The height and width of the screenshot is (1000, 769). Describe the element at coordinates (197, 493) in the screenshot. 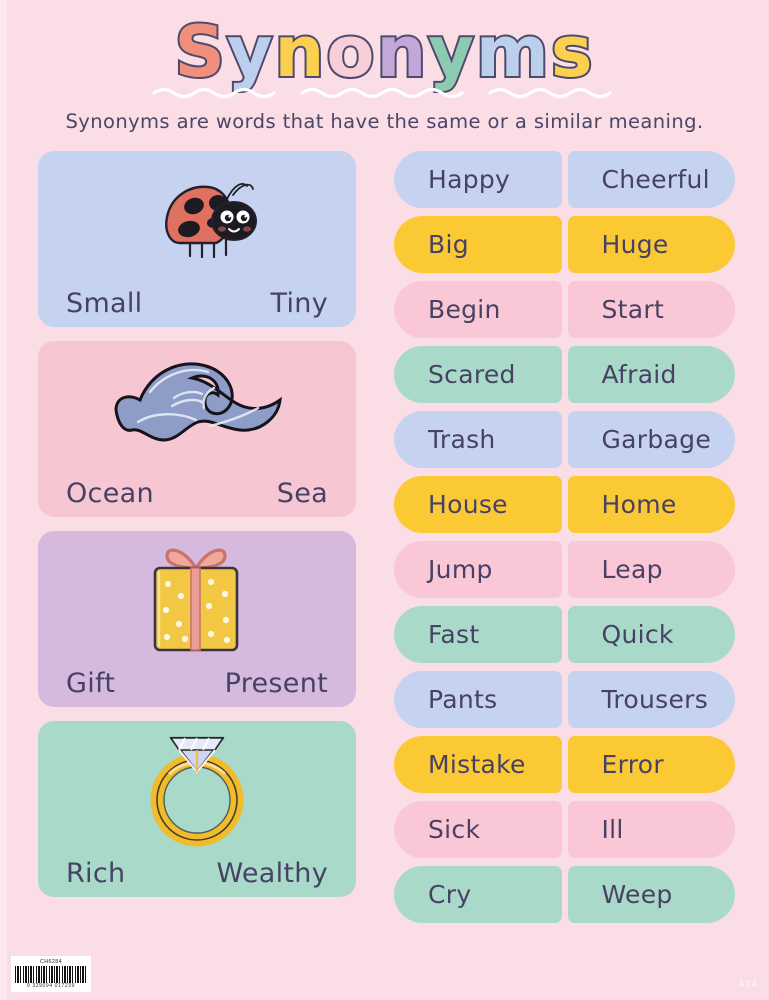

I see `picture-card-words: Ocean Sea` at that location.